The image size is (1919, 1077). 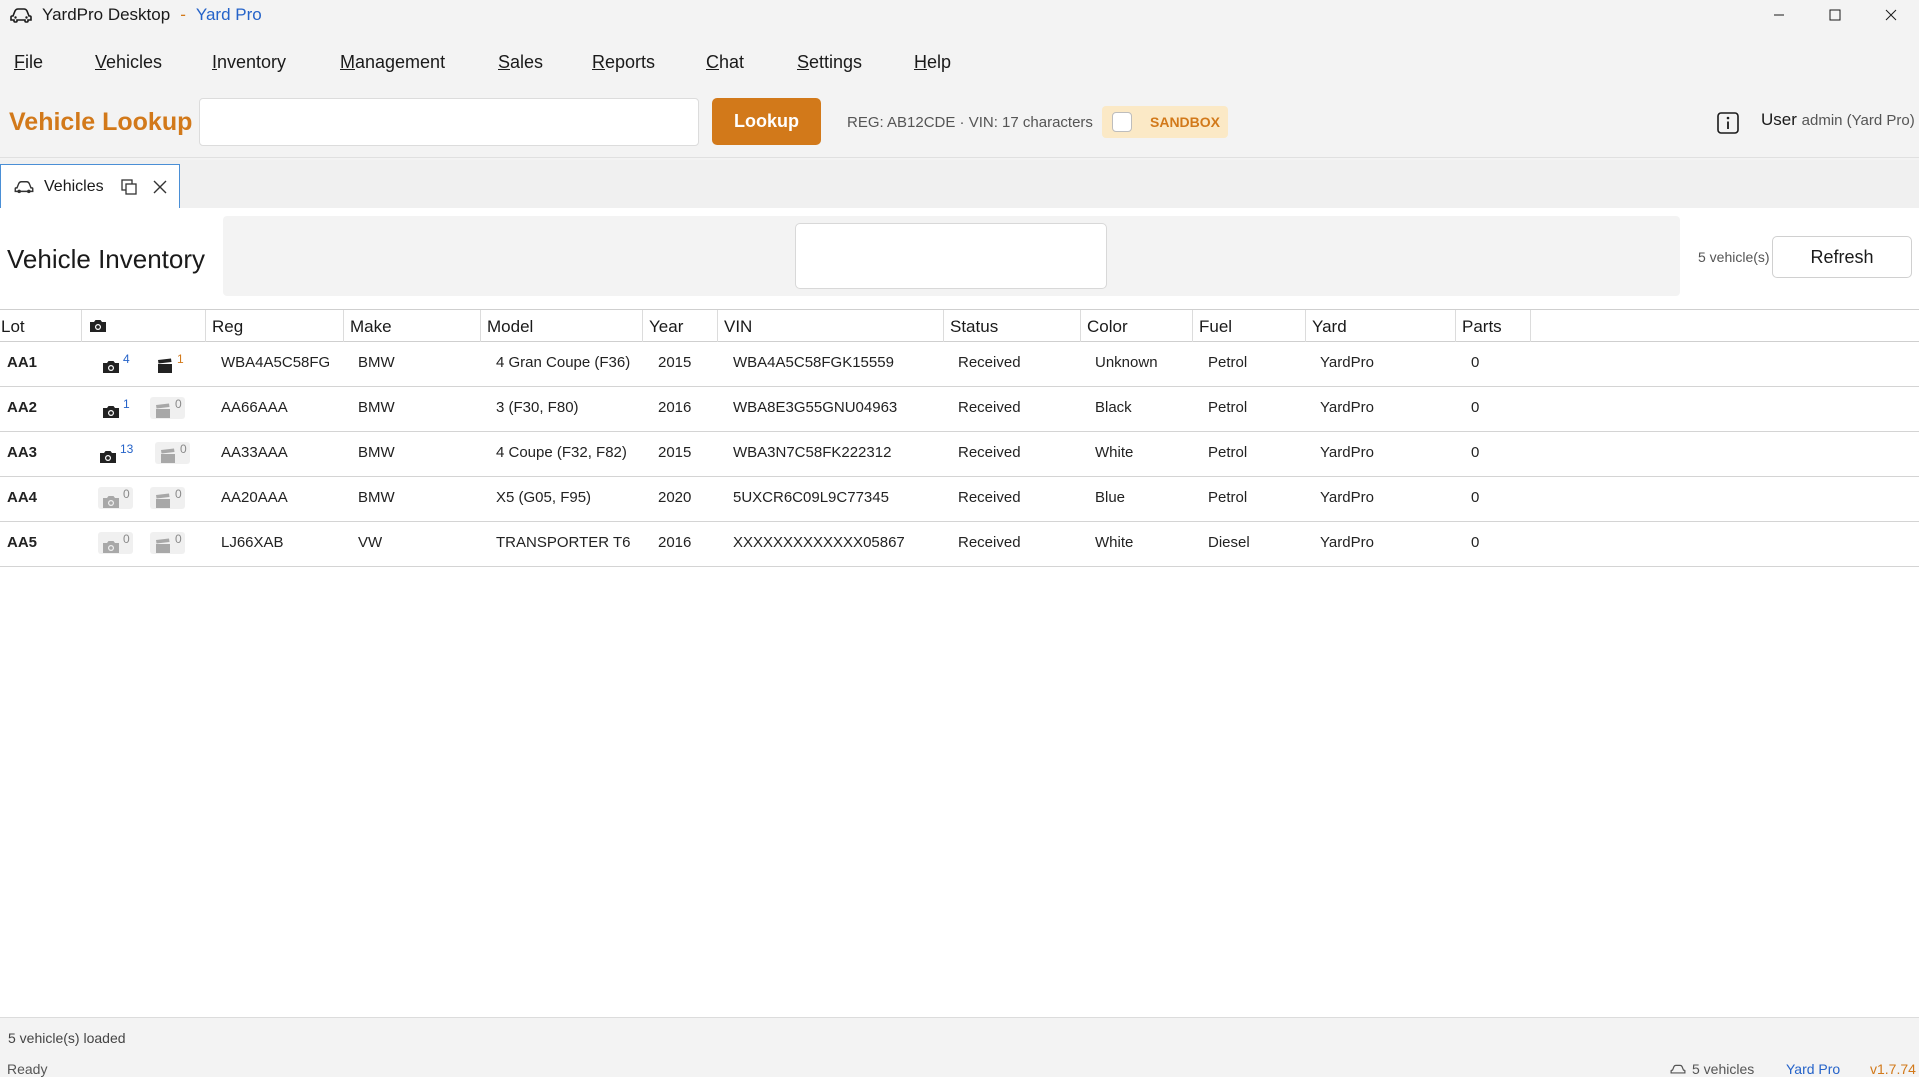 What do you see at coordinates (1813, 1069) in the screenshot?
I see `status-yard: Yard Pro` at bounding box center [1813, 1069].